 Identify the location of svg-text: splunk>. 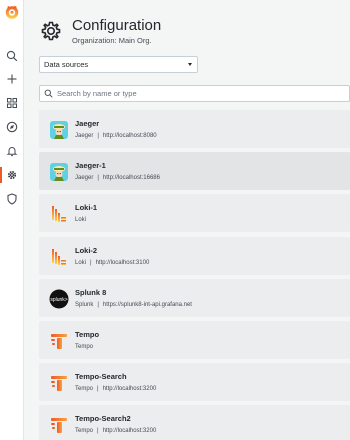
(58, 300).